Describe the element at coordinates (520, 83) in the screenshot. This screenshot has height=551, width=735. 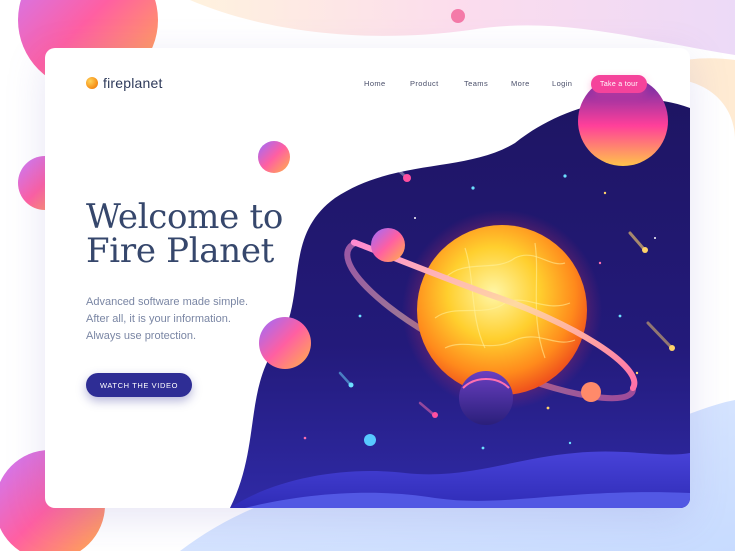
I see `nav-more: More` at that location.